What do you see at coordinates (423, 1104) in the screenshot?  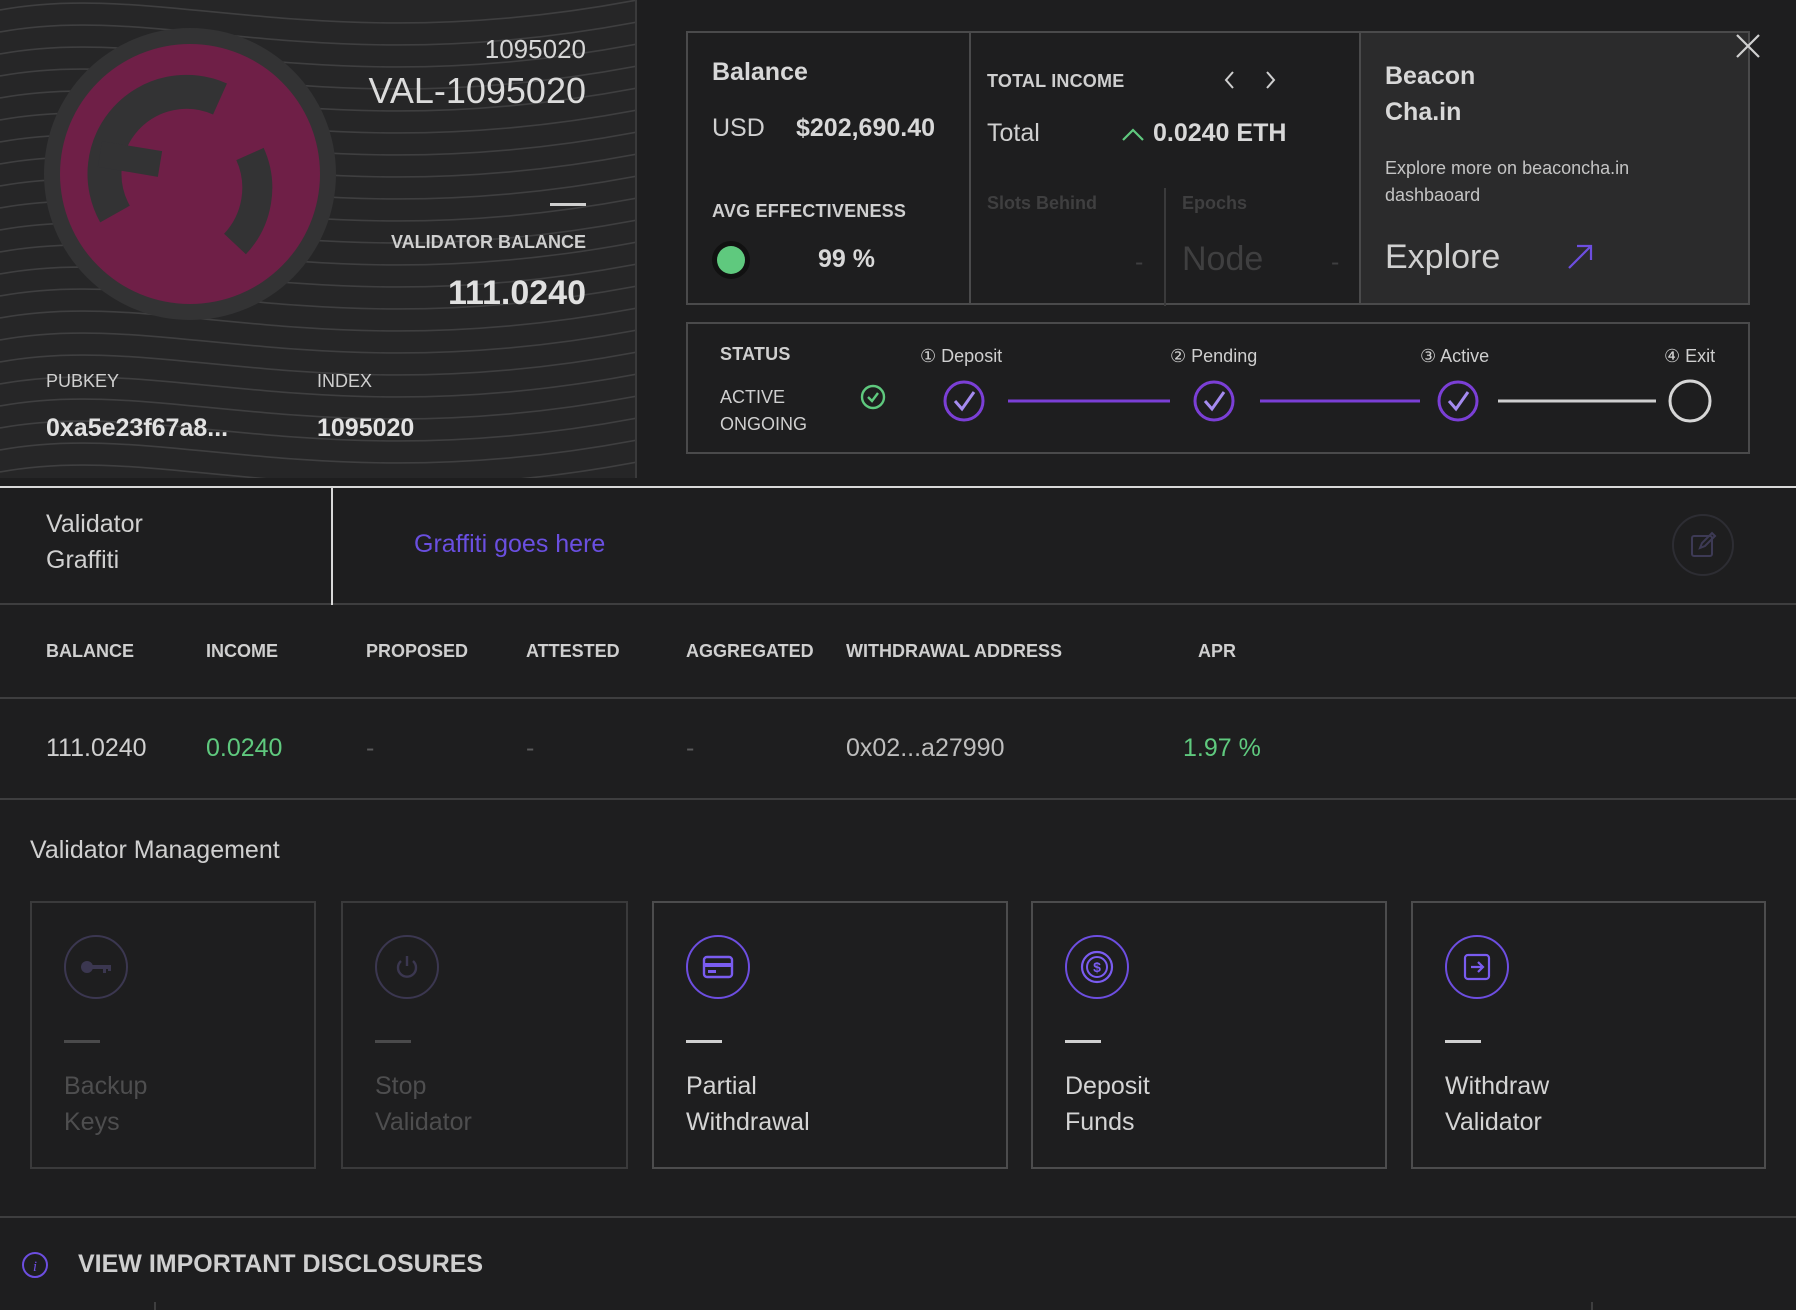 I see `stop-validator-label: Stop Validator` at bounding box center [423, 1104].